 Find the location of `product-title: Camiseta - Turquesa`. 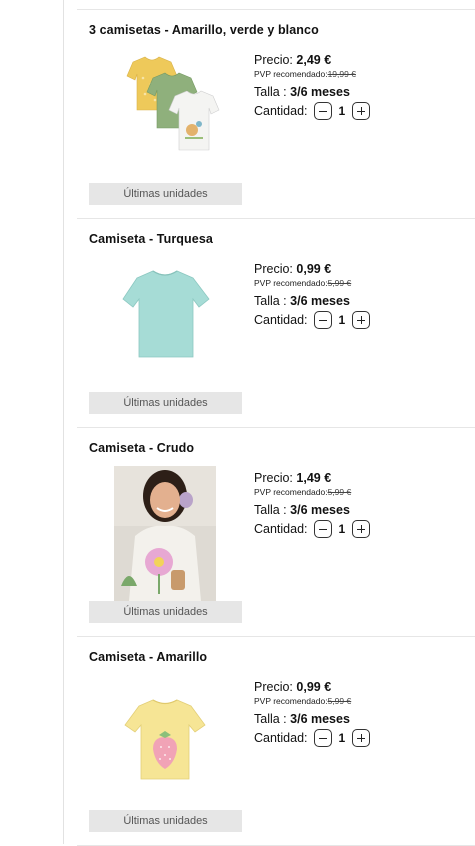

product-title: Camiseta - Turquesa is located at coordinates (151, 239).